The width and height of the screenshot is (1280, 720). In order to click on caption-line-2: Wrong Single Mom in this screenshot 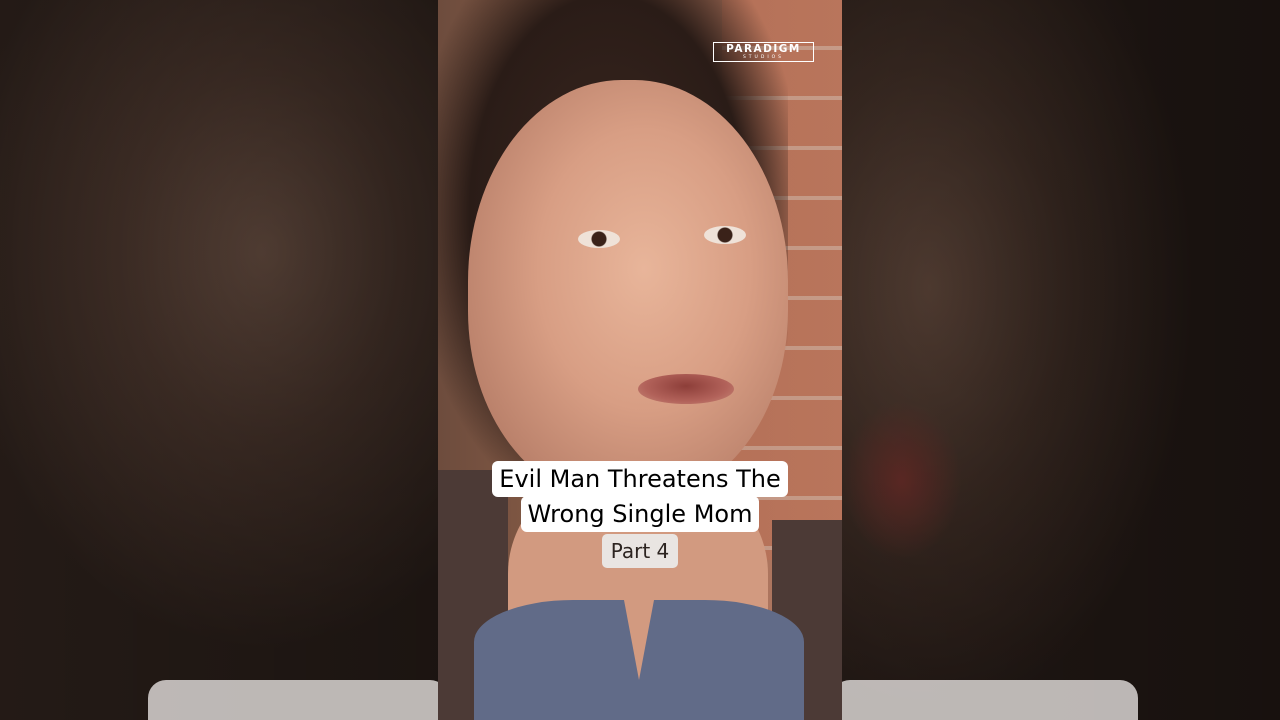, I will do `click(640, 514)`.